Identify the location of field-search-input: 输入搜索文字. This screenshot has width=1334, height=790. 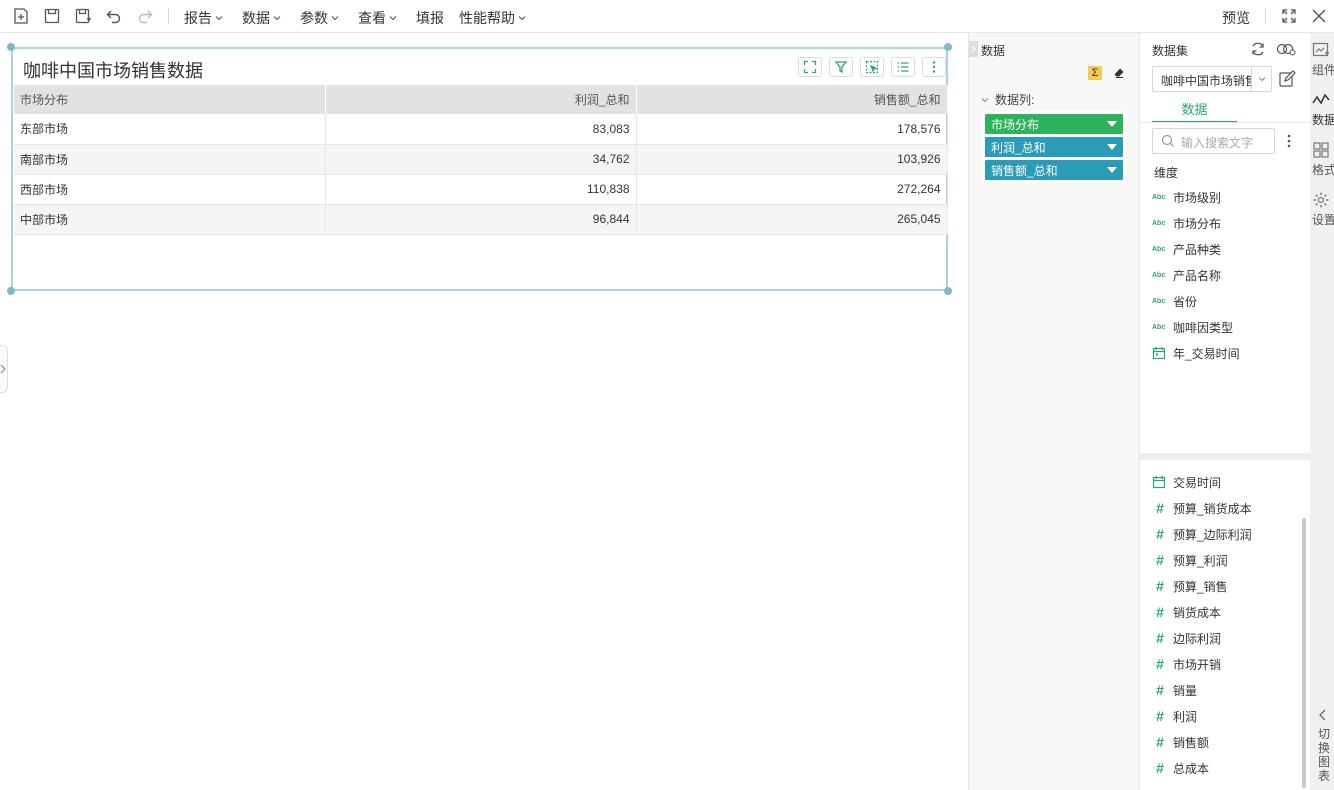
(1213, 141).